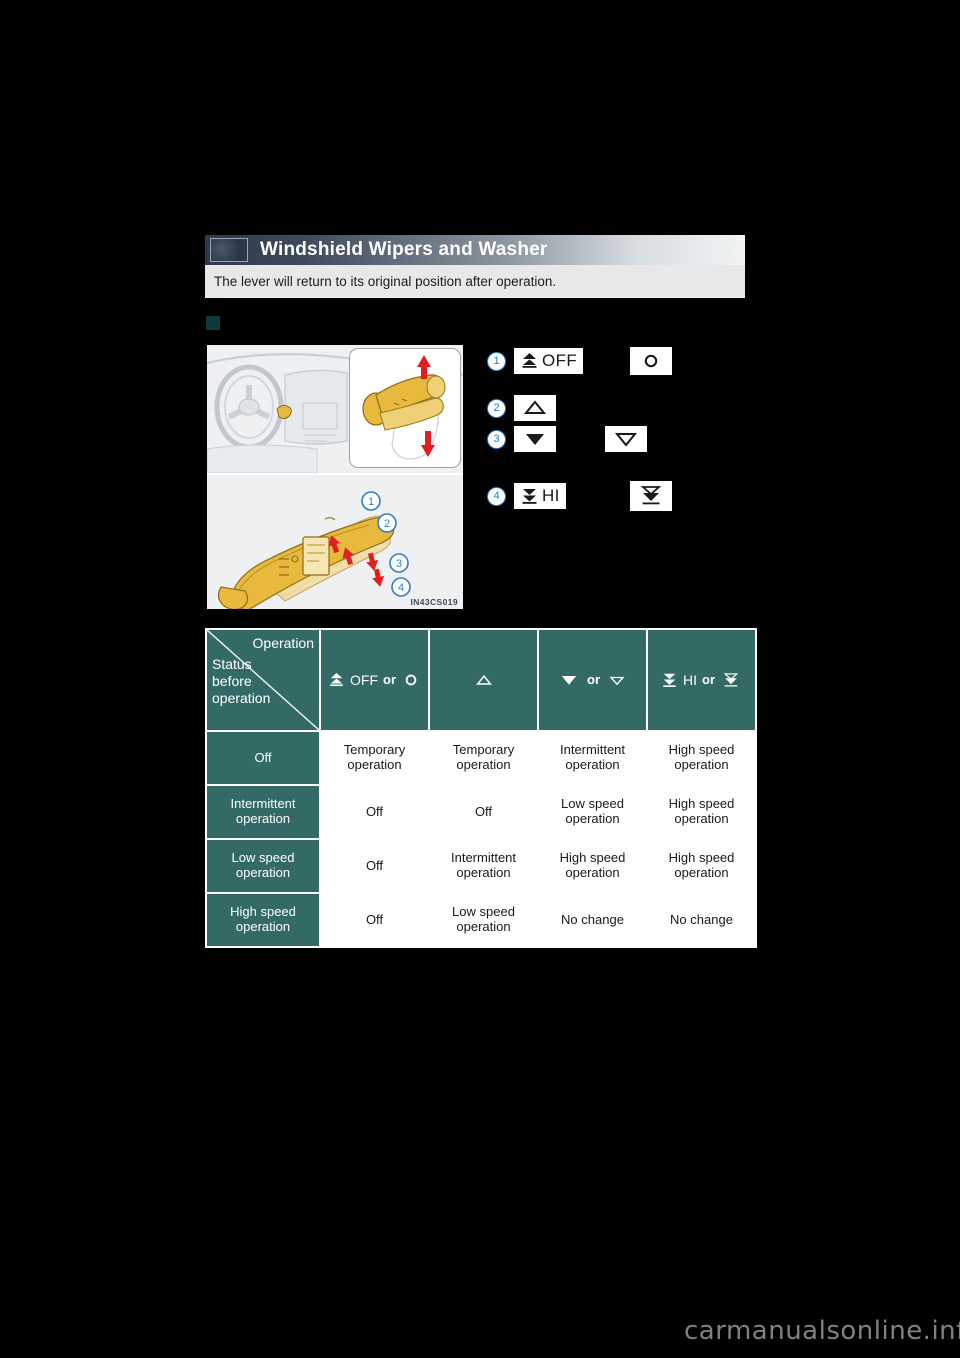 Image resolution: width=960 pixels, height=1358 pixels. Describe the element at coordinates (560, 360) in the screenshot. I see `legend-label-1: OFF` at that location.